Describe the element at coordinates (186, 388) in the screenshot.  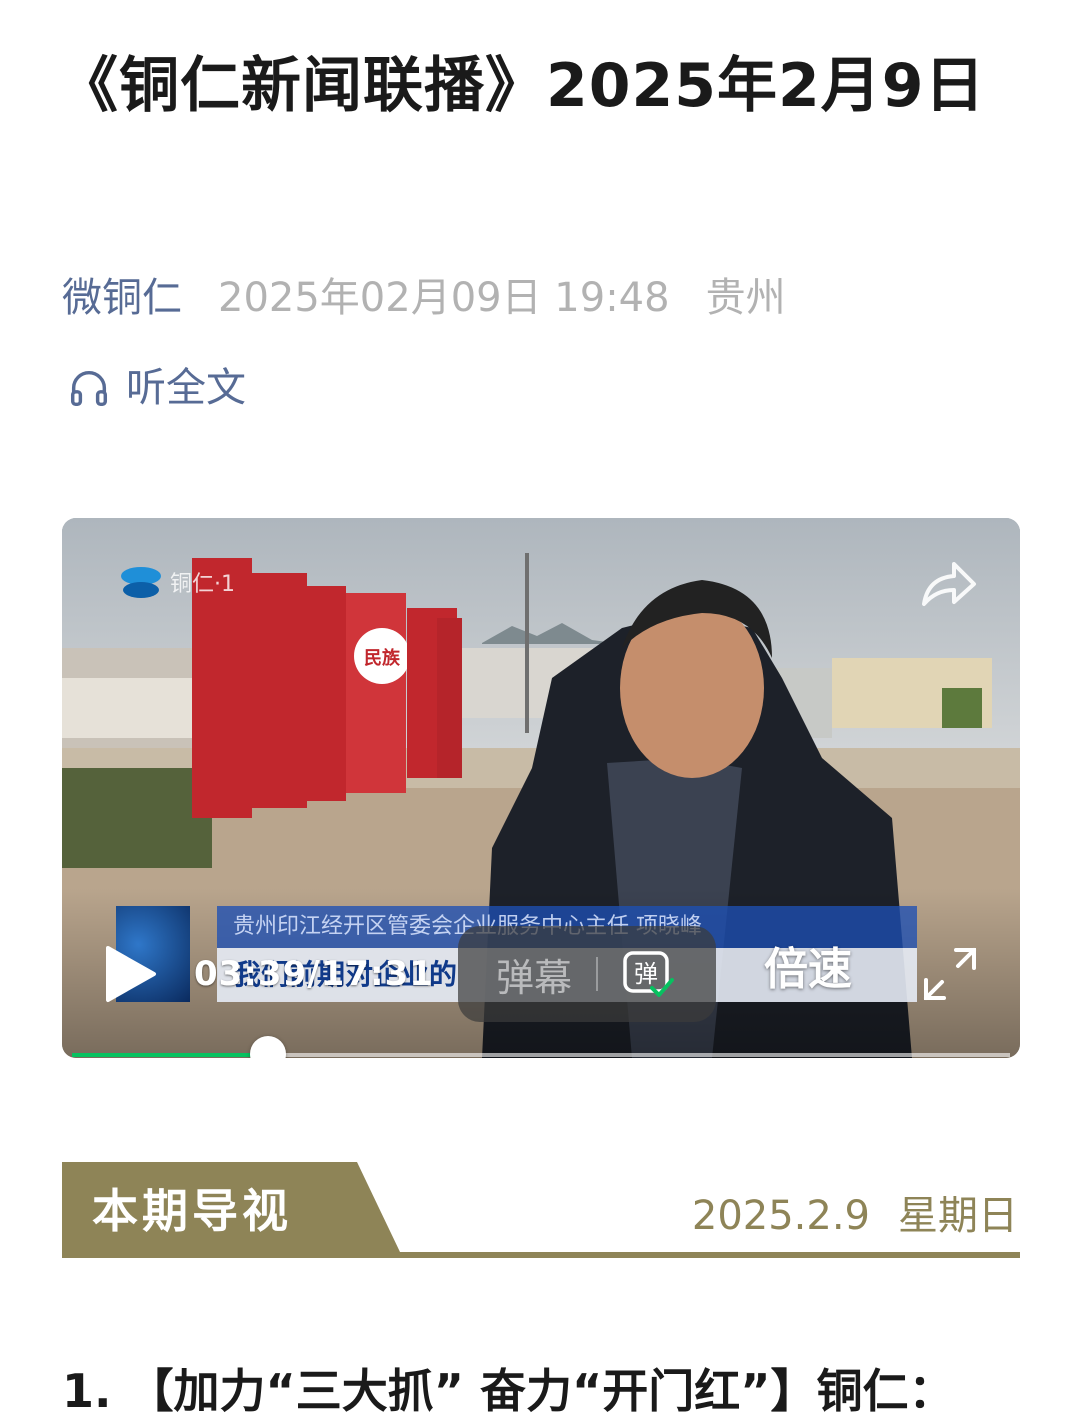
I see `listen-label: 听全文` at that location.